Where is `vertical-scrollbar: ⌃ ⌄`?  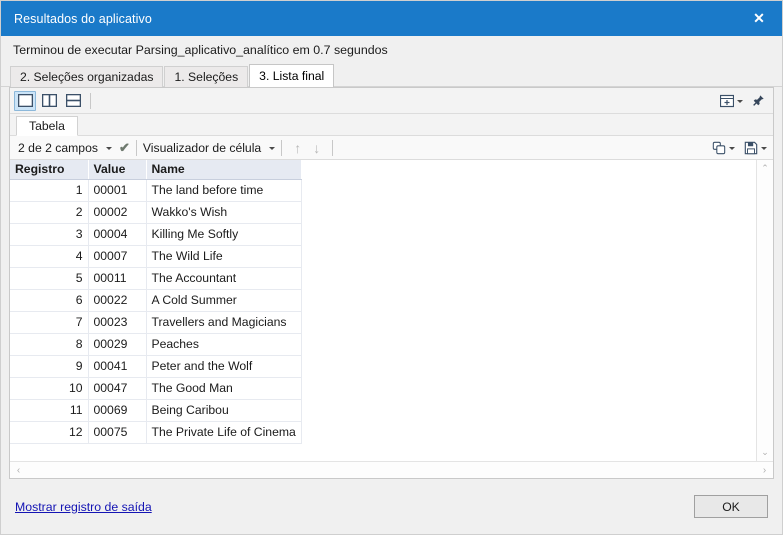 vertical-scrollbar: ⌃ ⌄ is located at coordinates (764, 310).